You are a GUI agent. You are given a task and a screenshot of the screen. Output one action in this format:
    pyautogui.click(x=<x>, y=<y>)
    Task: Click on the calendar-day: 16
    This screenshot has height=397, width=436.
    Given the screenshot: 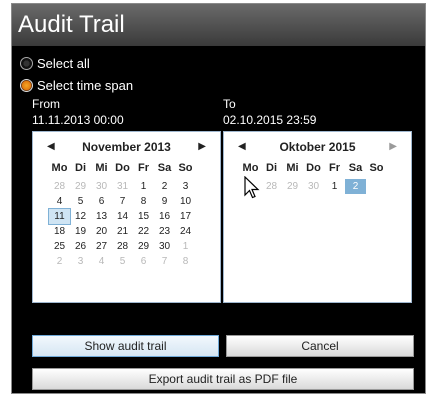 What is the action you would take?
    pyautogui.click(x=164, y=216)
    